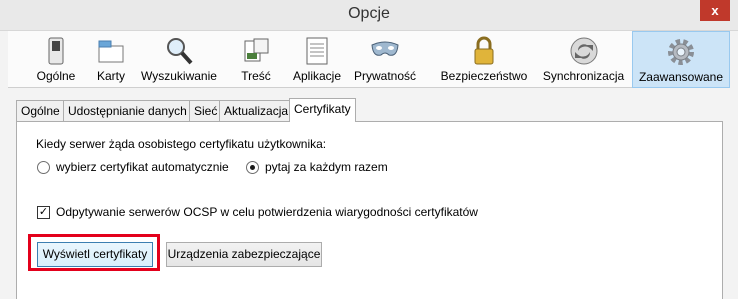  Describe the element at coordinates (385, 76) in the screenshot. I see `pane-label: Prywatność` at that location.